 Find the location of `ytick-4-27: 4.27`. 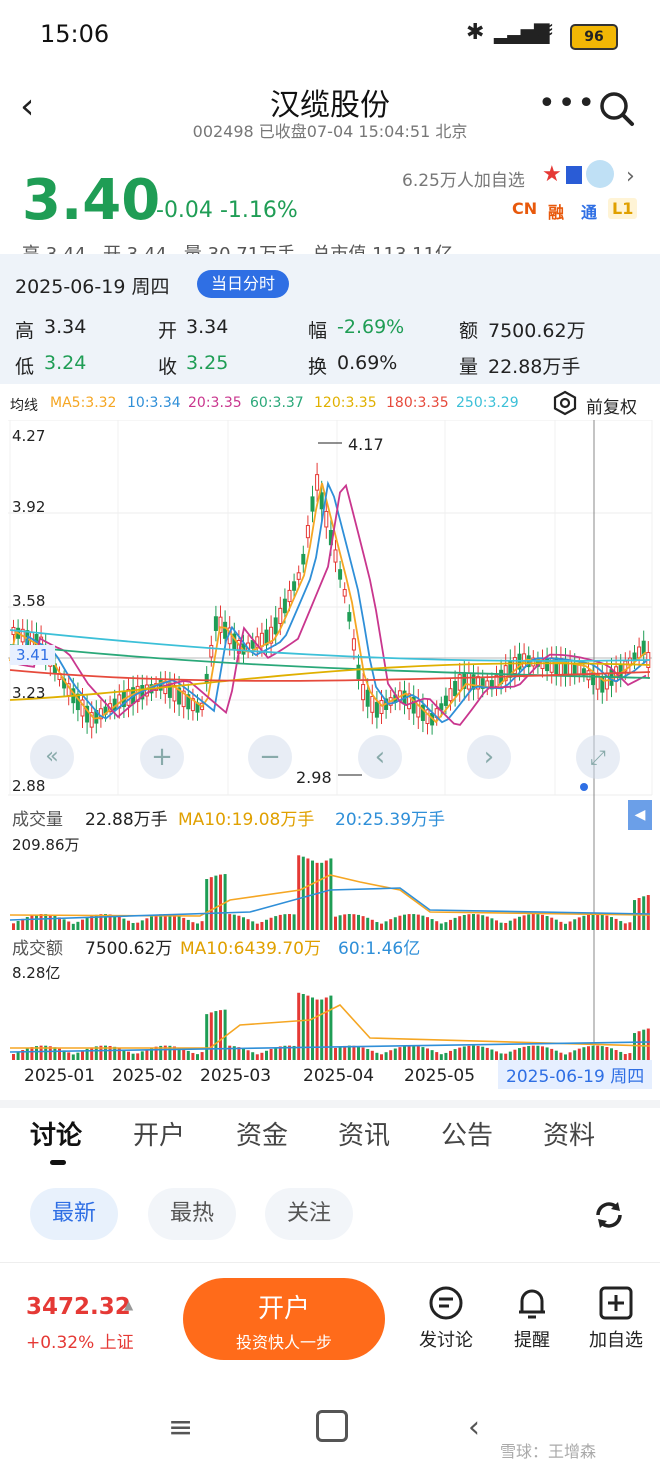

ytick-4-27: 4.27 is located at coordinates (29, 436).